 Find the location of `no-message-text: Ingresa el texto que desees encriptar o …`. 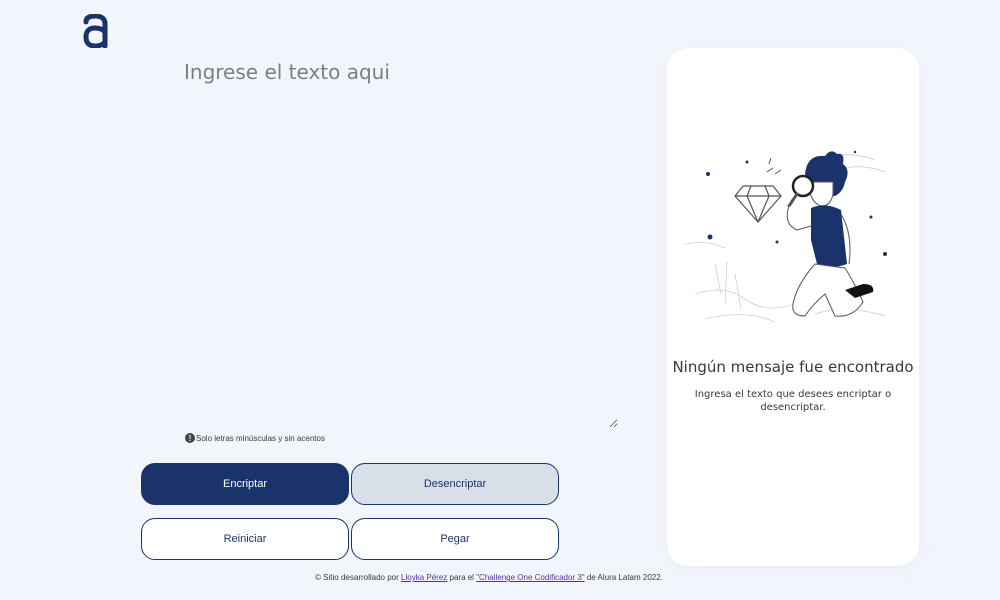

no-message-text: Ingresa el texto que desees encriptar o … is located at coordinates (793, 401).